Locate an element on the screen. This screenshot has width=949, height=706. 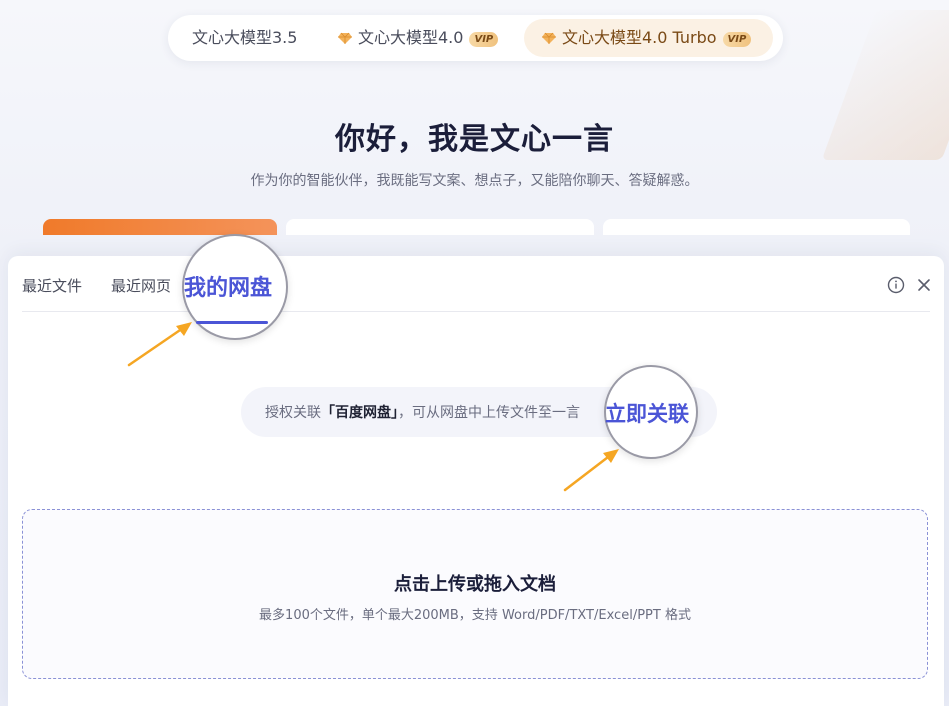
close-icon is located at coordinates (924, 285).